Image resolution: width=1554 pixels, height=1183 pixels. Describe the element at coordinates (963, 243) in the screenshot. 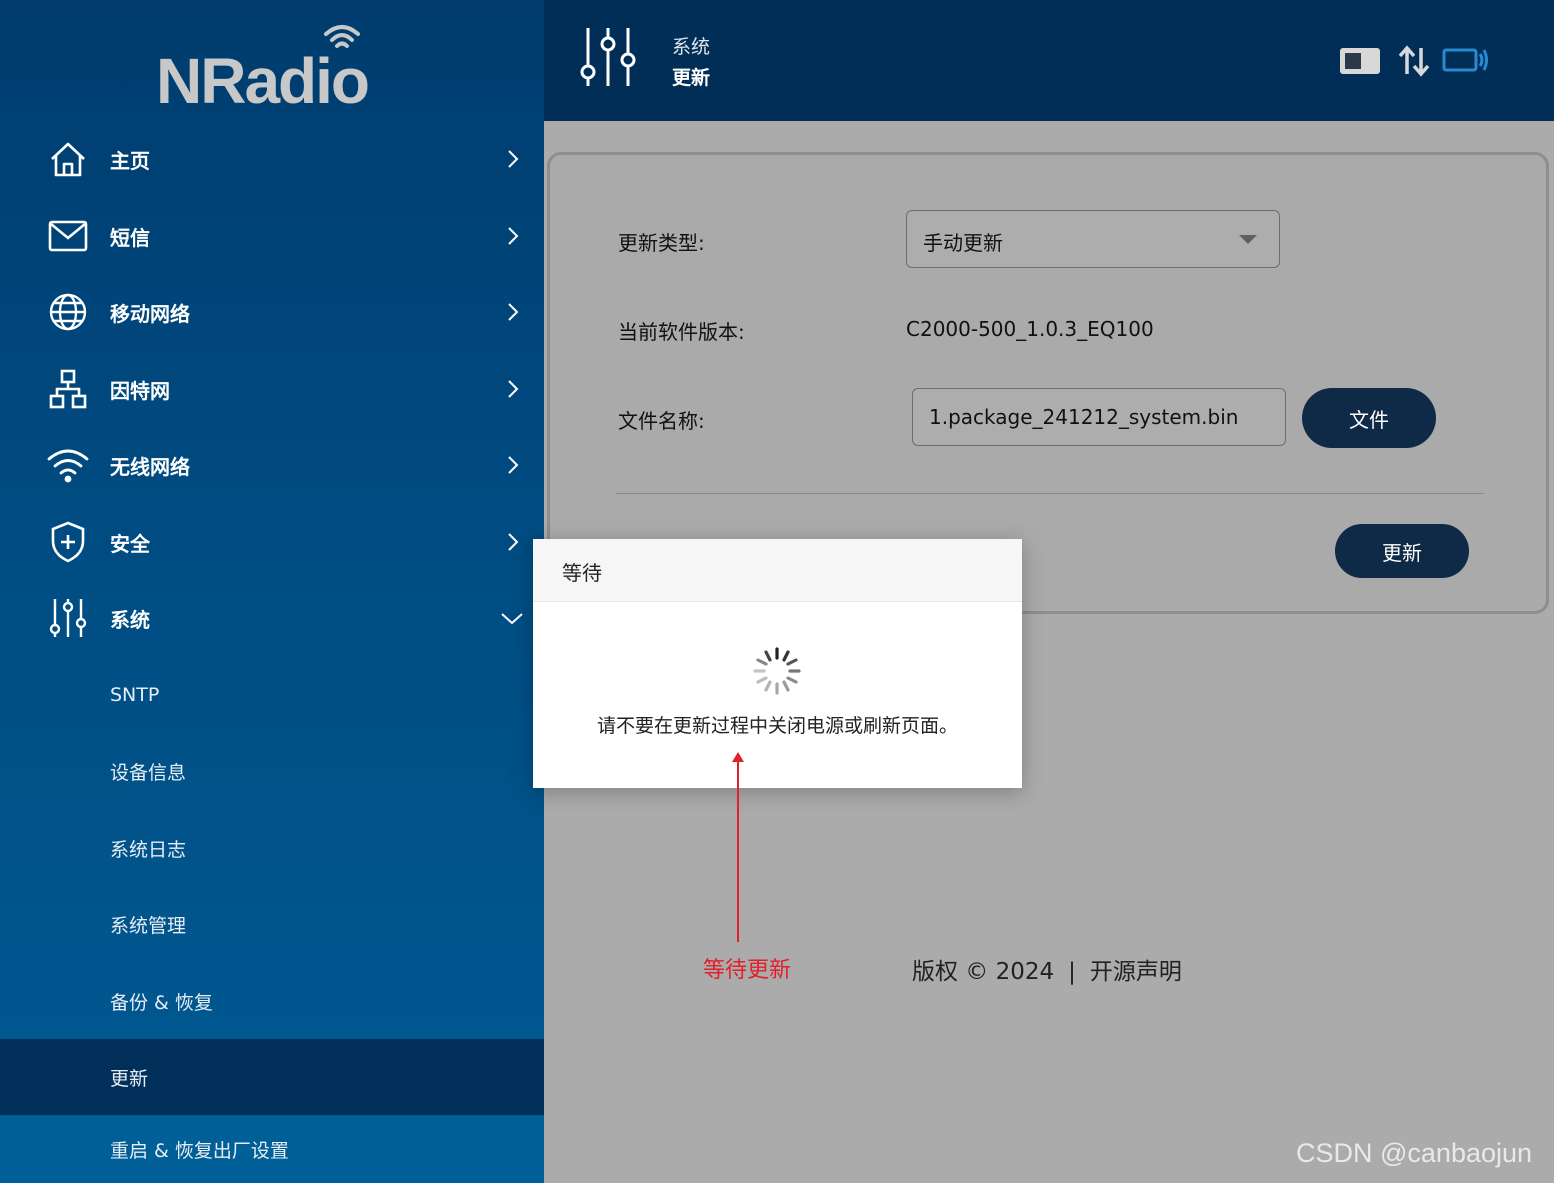

I see `update-type-value: 手动更新` at that location.